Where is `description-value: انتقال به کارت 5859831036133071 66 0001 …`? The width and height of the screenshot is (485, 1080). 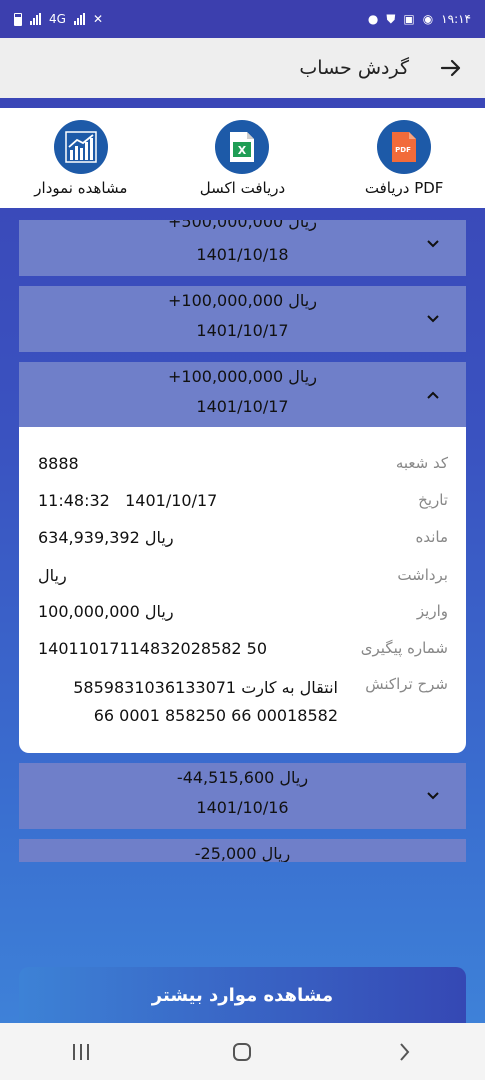
description-value: انتقال به کارت 5859831036133071 66 0001 … is located at coordinates (188, 702).